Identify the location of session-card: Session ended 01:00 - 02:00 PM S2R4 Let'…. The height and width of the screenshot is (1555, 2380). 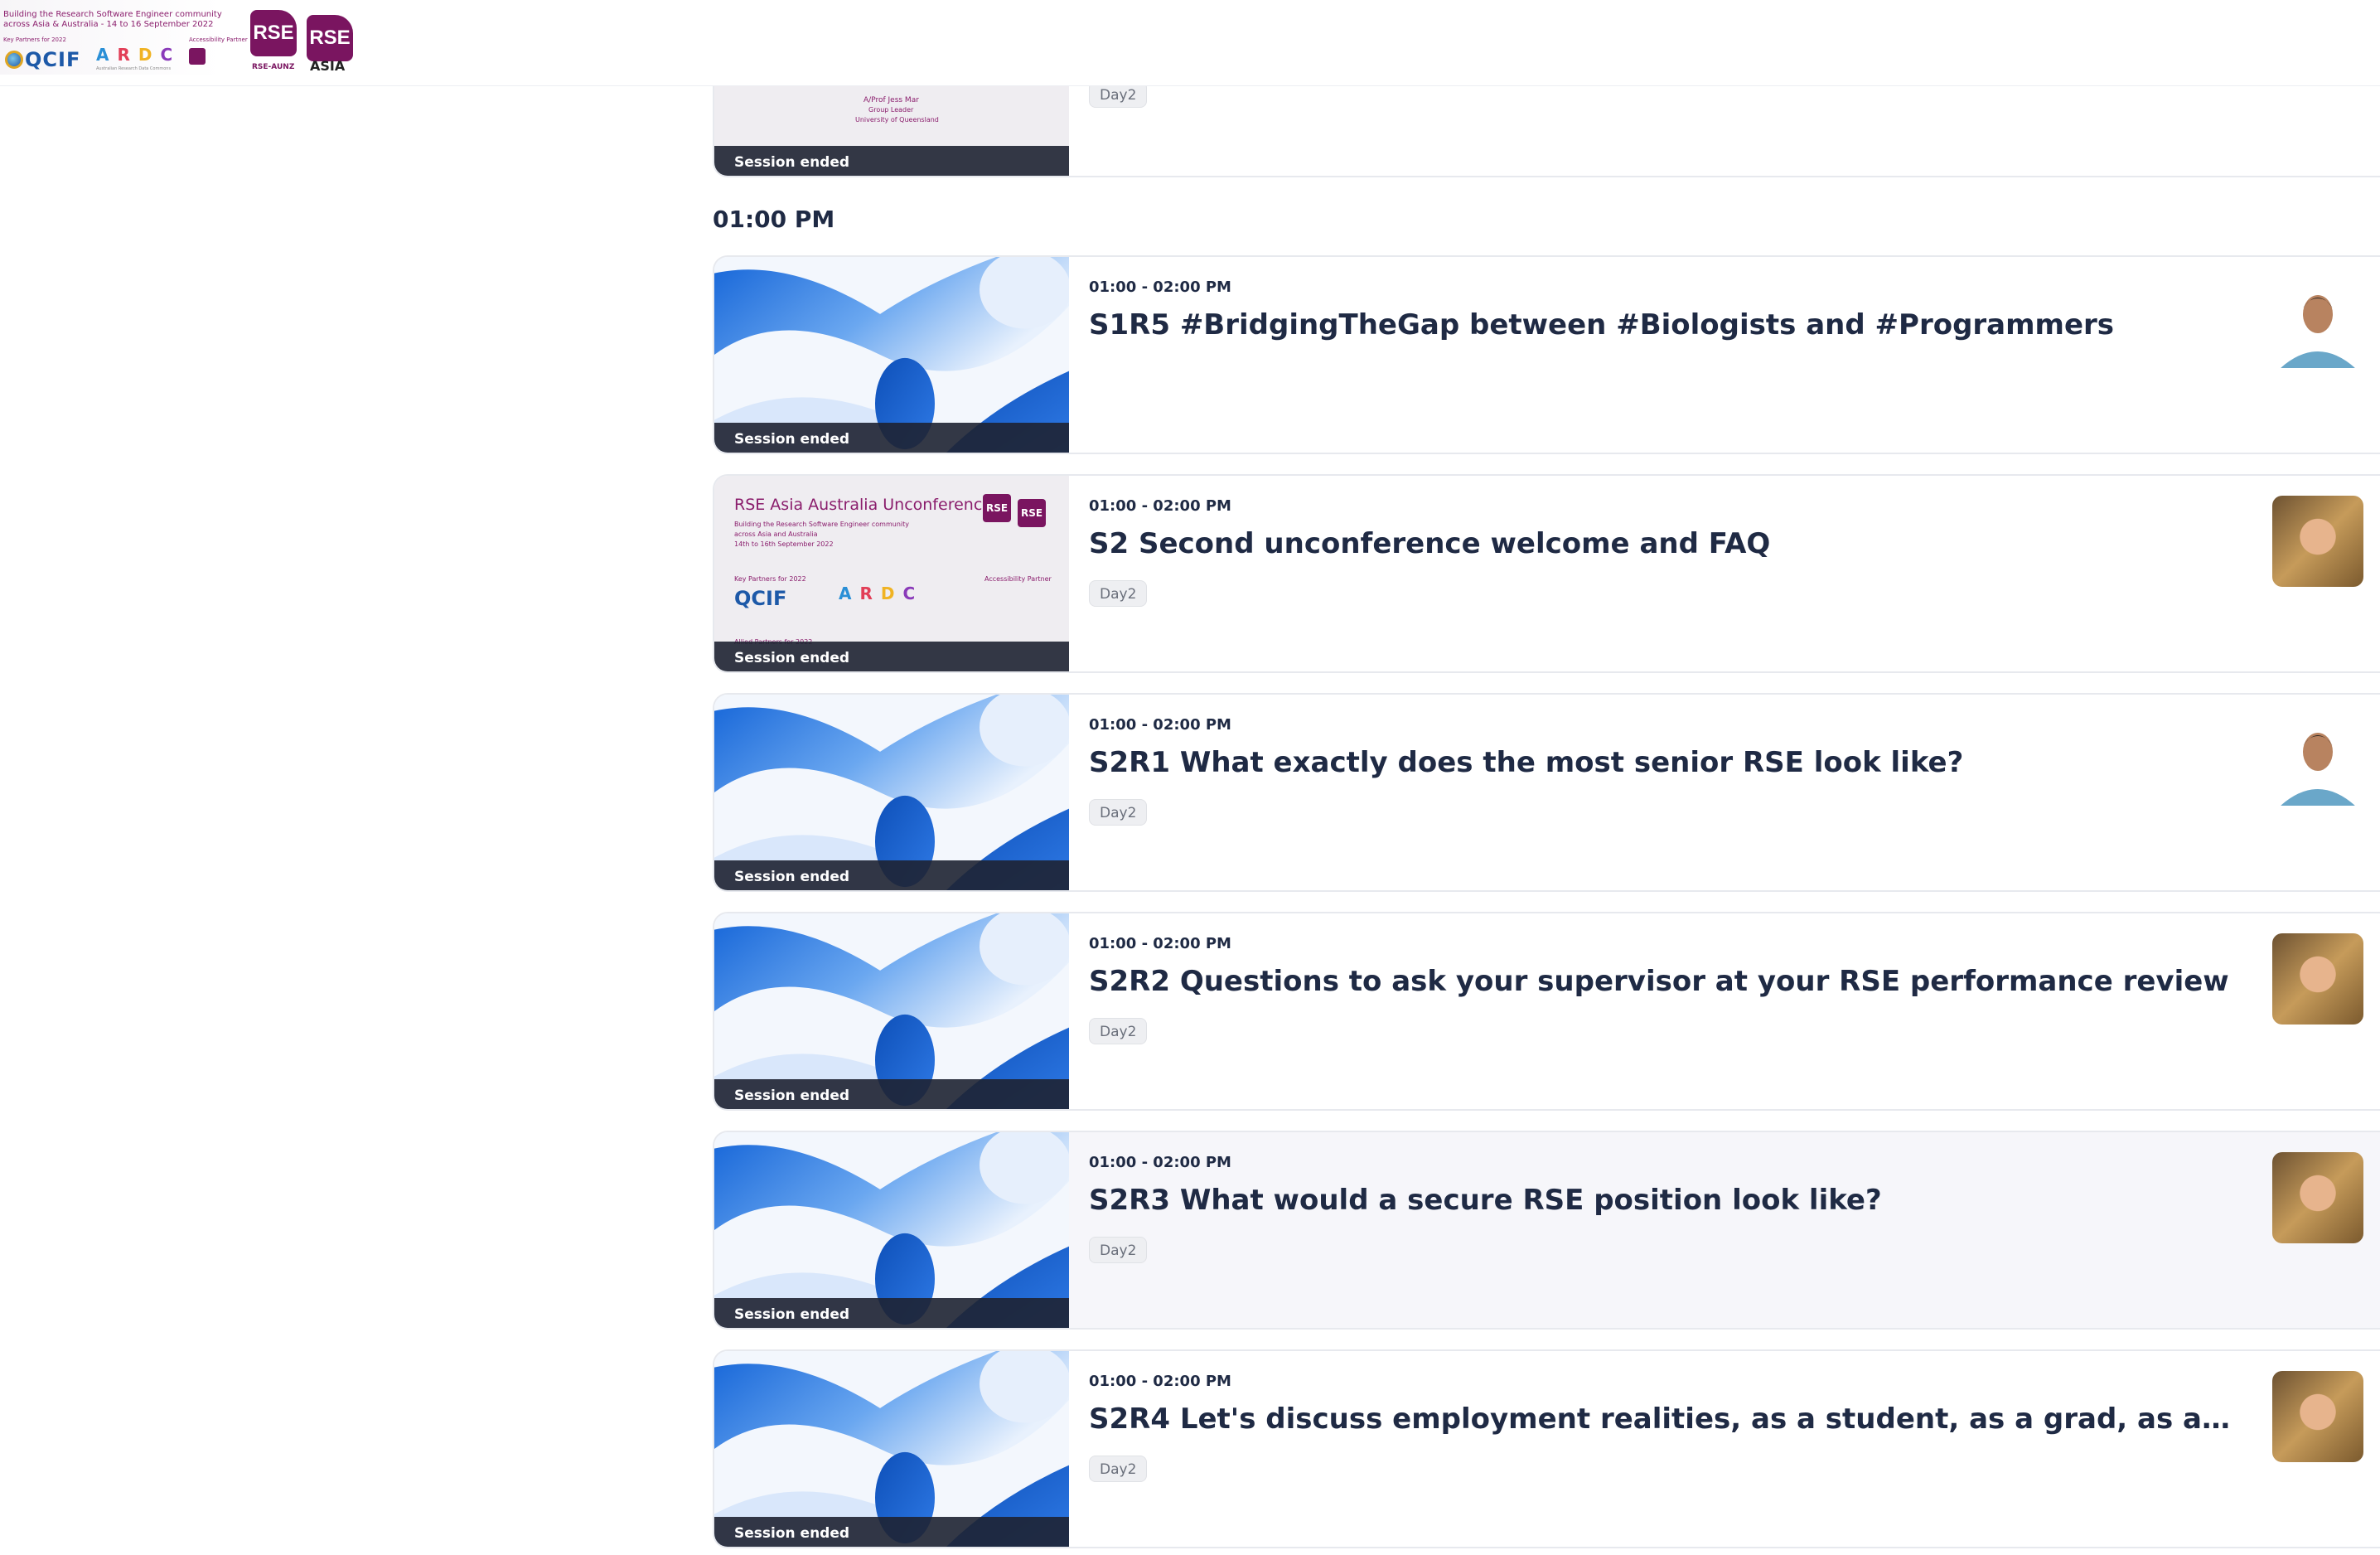
(1546, 1448).